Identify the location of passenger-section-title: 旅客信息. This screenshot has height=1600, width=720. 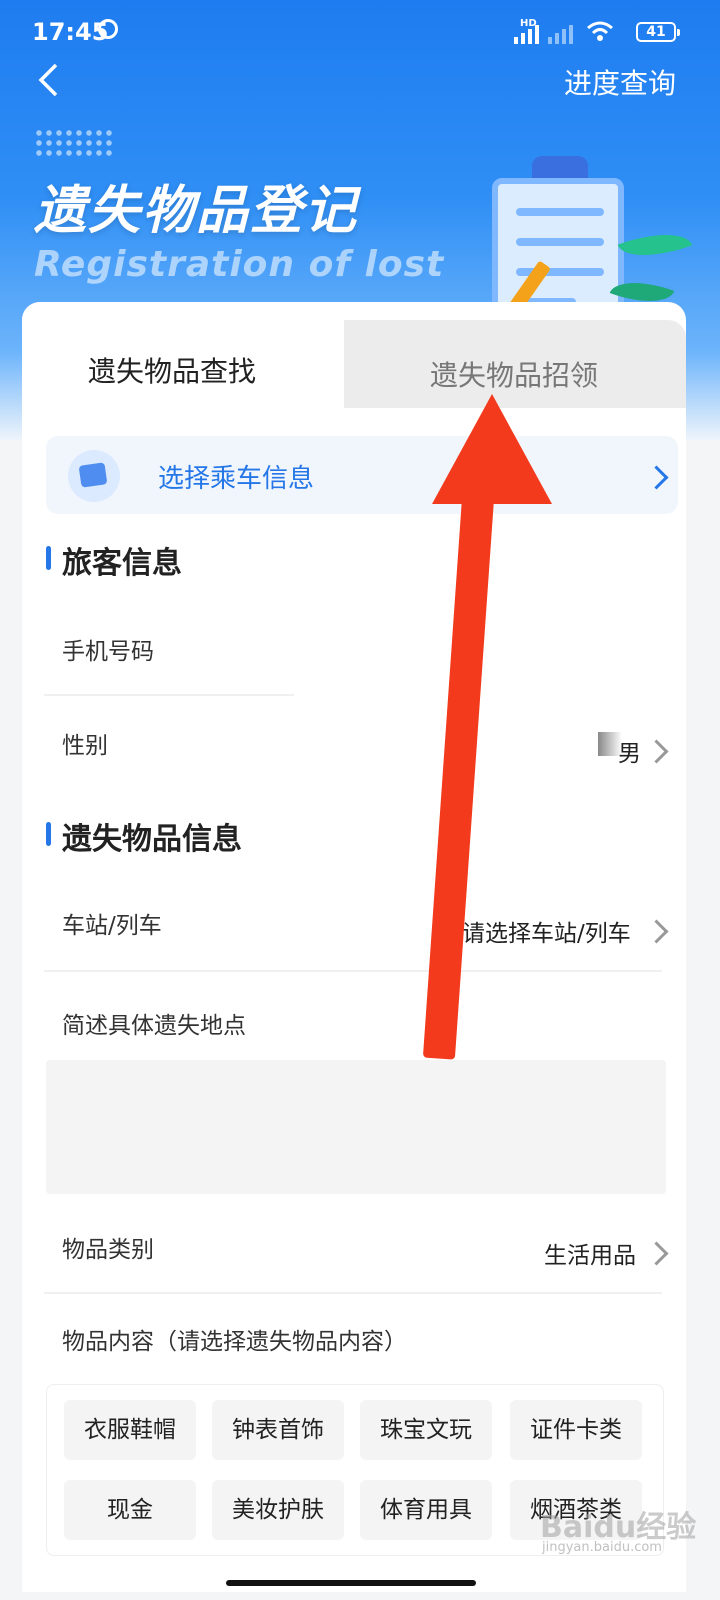
(122, 563).